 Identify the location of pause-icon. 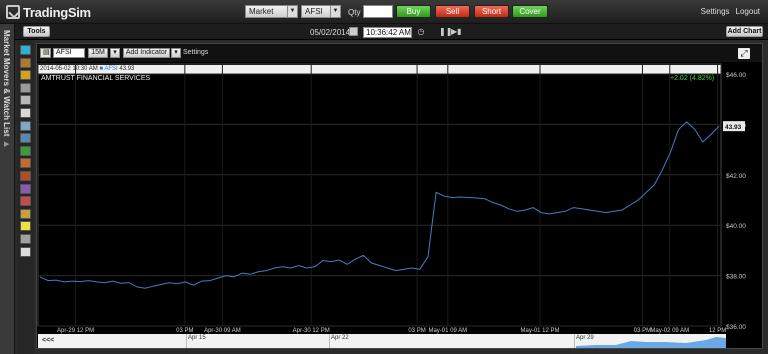
(433, 32).